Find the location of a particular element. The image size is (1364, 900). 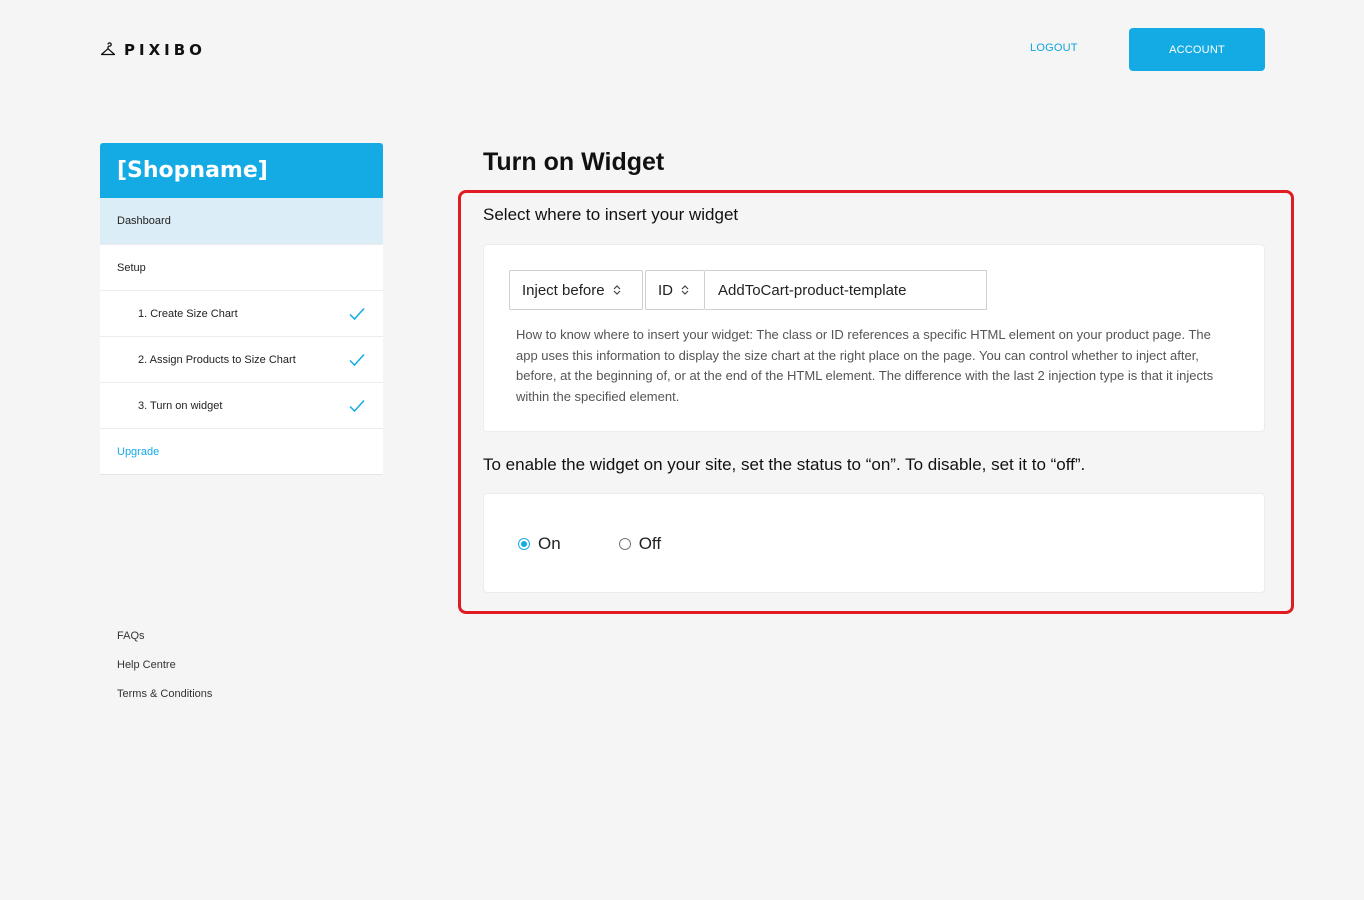

terms-link: Terms & Conditions is located at coordinates (164, 694).